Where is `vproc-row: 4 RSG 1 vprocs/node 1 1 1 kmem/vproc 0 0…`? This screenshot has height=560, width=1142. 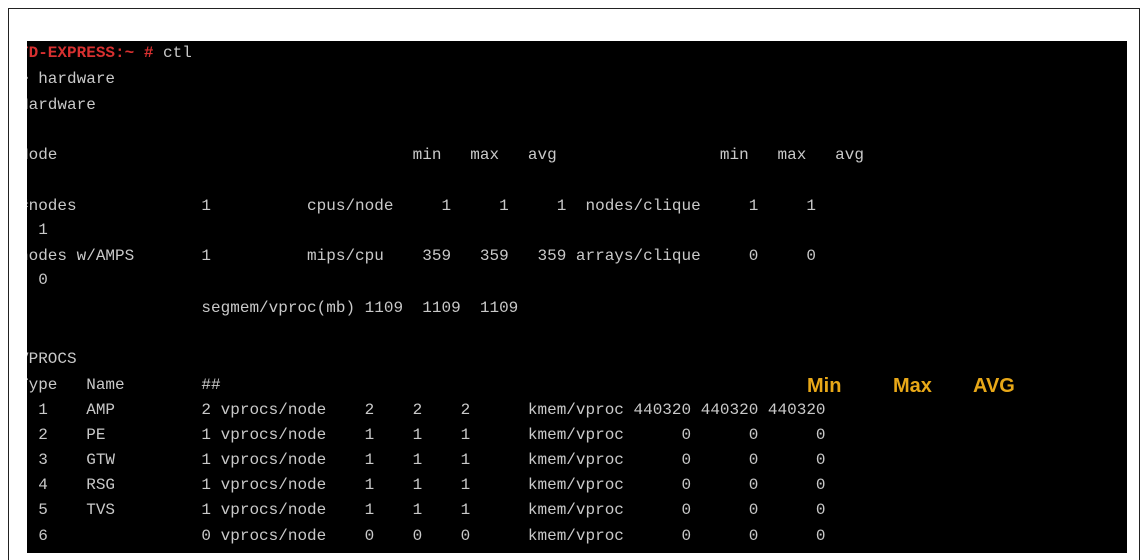
vproc-row: 4 RSG 1 vprocs/node 1 1 1 kmem/vproc 0 0… is located at coordinates (426, 485).